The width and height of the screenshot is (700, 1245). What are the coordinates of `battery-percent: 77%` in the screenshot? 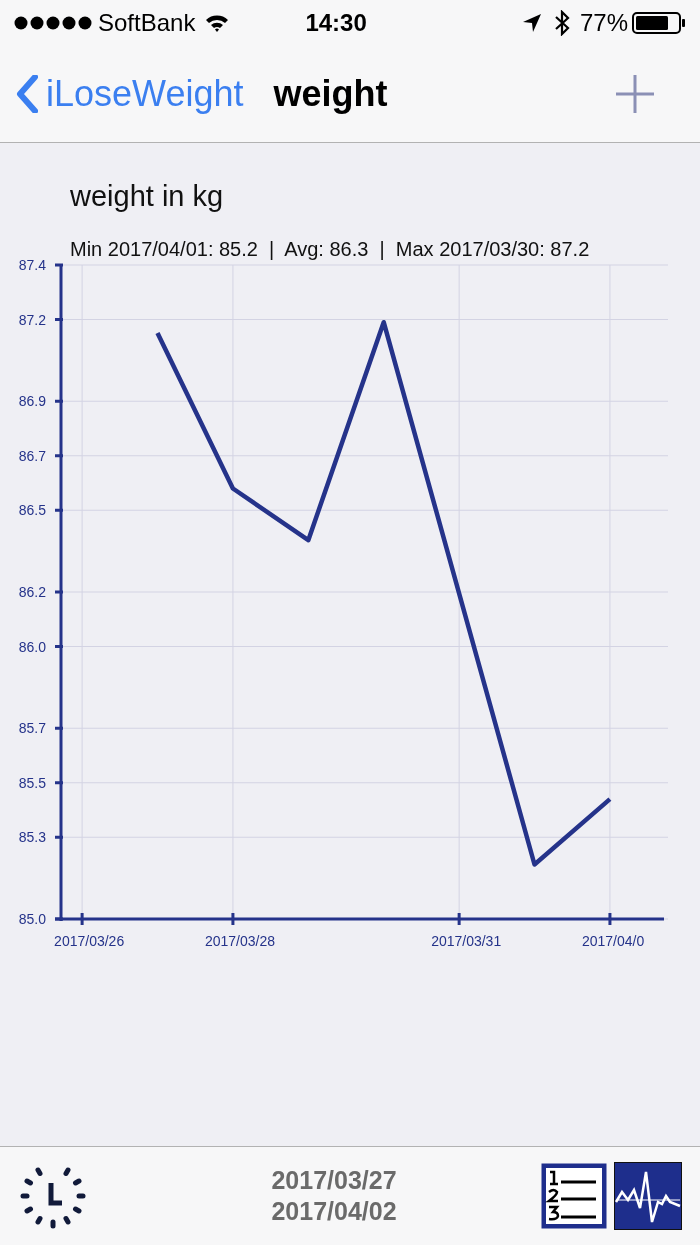 It's located at (603, 23).